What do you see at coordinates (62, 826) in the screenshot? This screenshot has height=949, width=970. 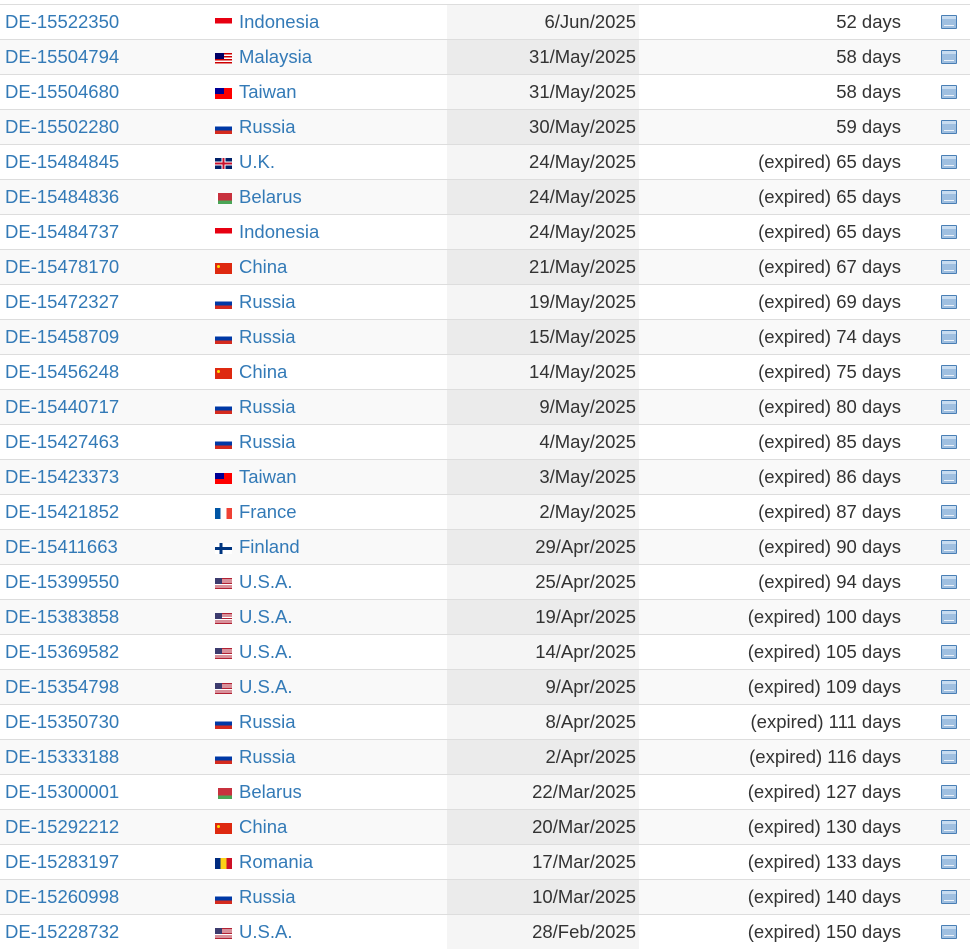 I see `record-id-link: DE-15292212` at bounding box center [62, 826].